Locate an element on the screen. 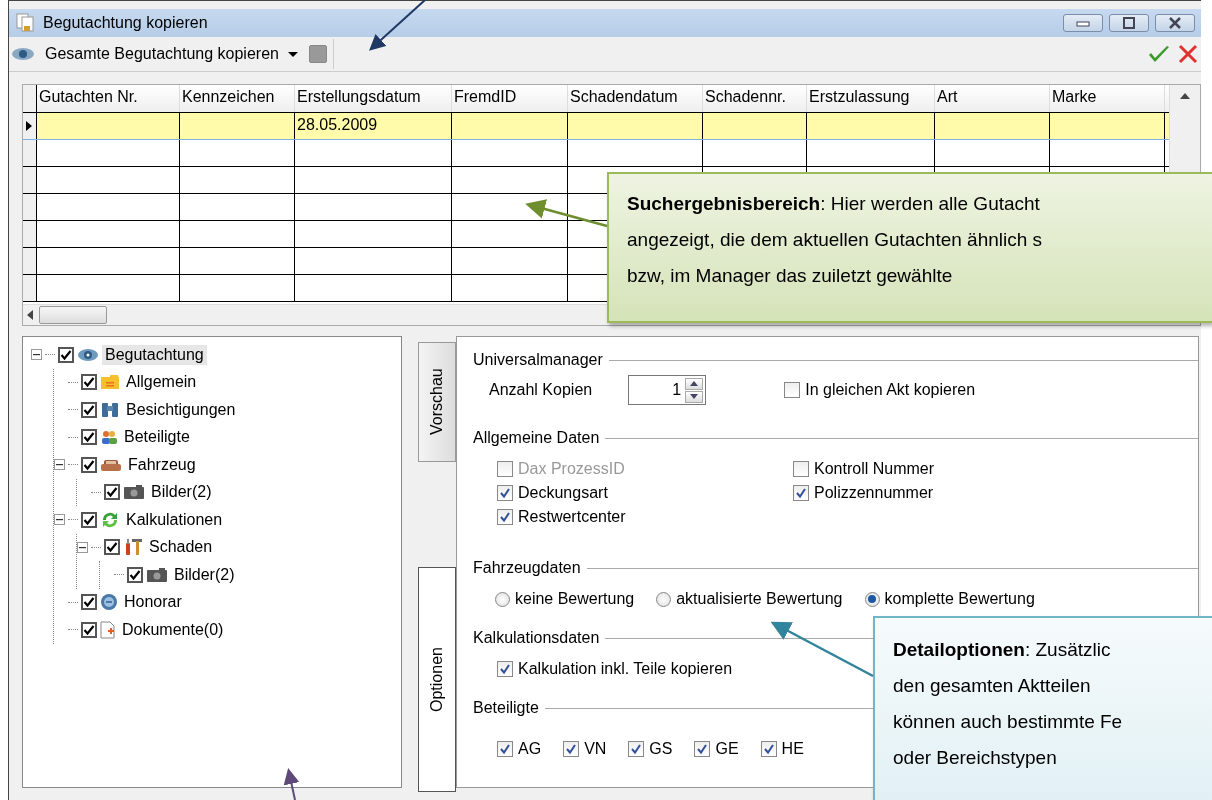 Image resolution: width=1212 pixels, height=800 pixels. checkbox-label: VN is located at coordinates (595, 749).